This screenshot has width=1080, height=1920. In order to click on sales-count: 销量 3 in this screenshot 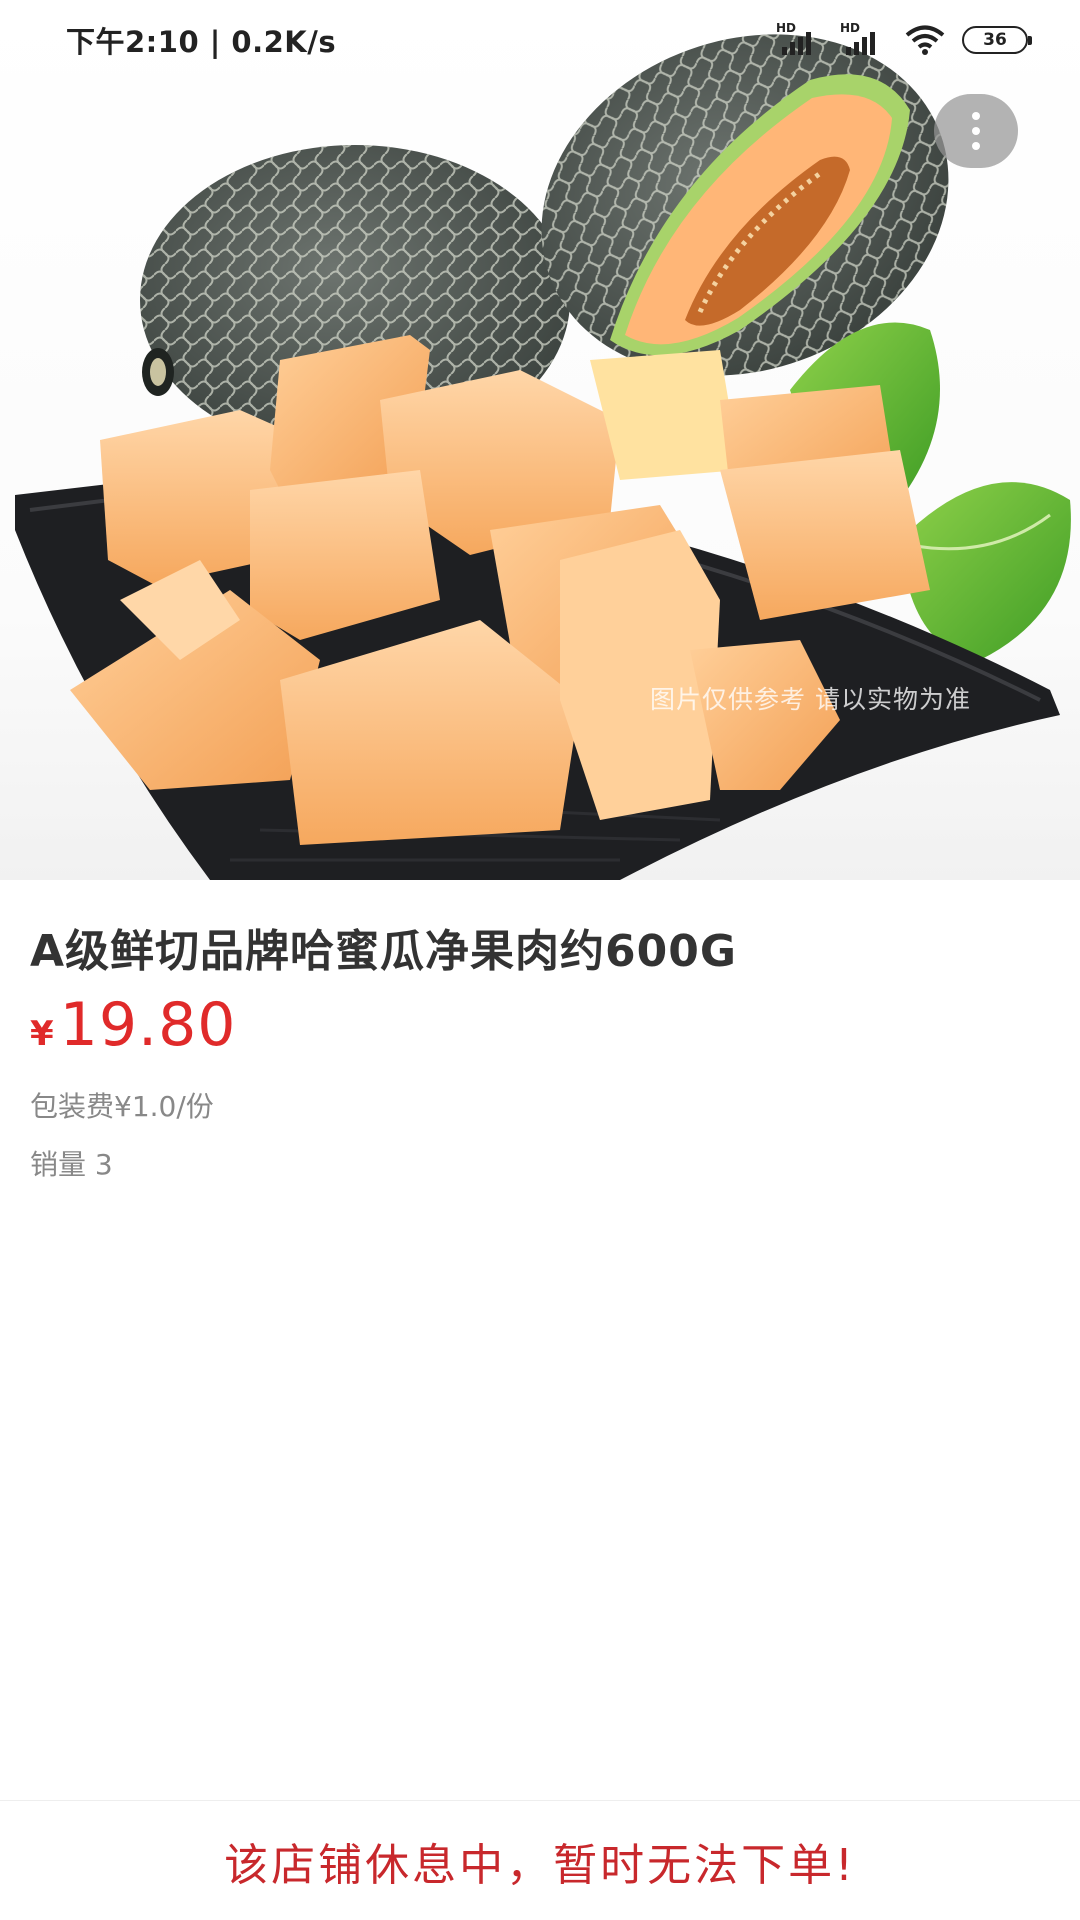, I will do `click(71, 1164)`.